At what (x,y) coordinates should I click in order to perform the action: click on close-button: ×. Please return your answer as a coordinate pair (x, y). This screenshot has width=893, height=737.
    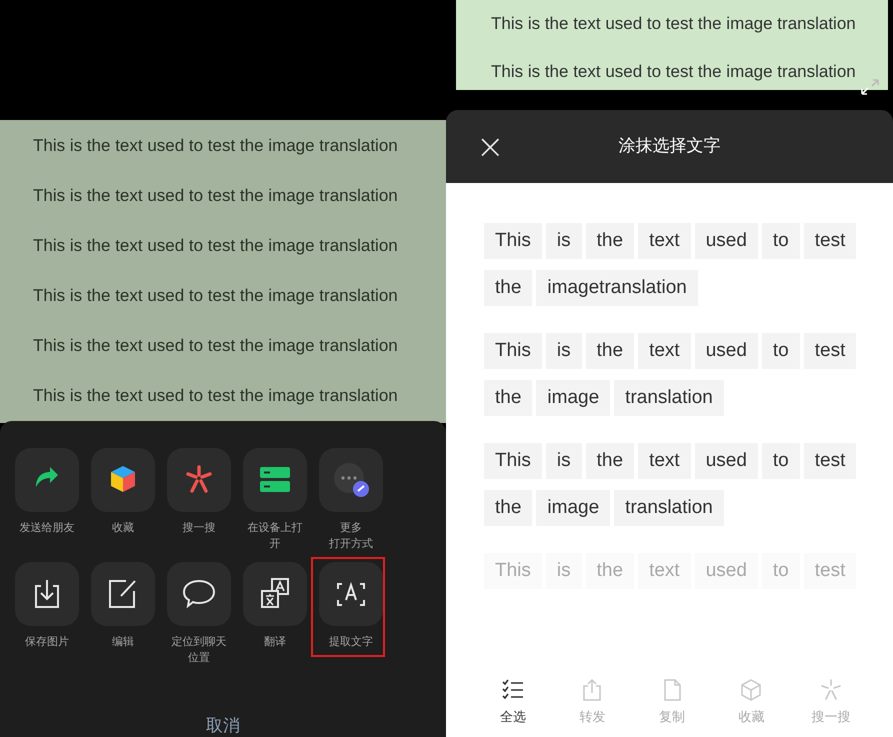
    Looking at the image, I should click on (490, 147).